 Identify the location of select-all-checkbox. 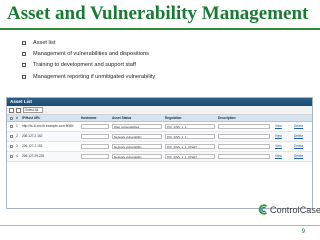
(11, 118).